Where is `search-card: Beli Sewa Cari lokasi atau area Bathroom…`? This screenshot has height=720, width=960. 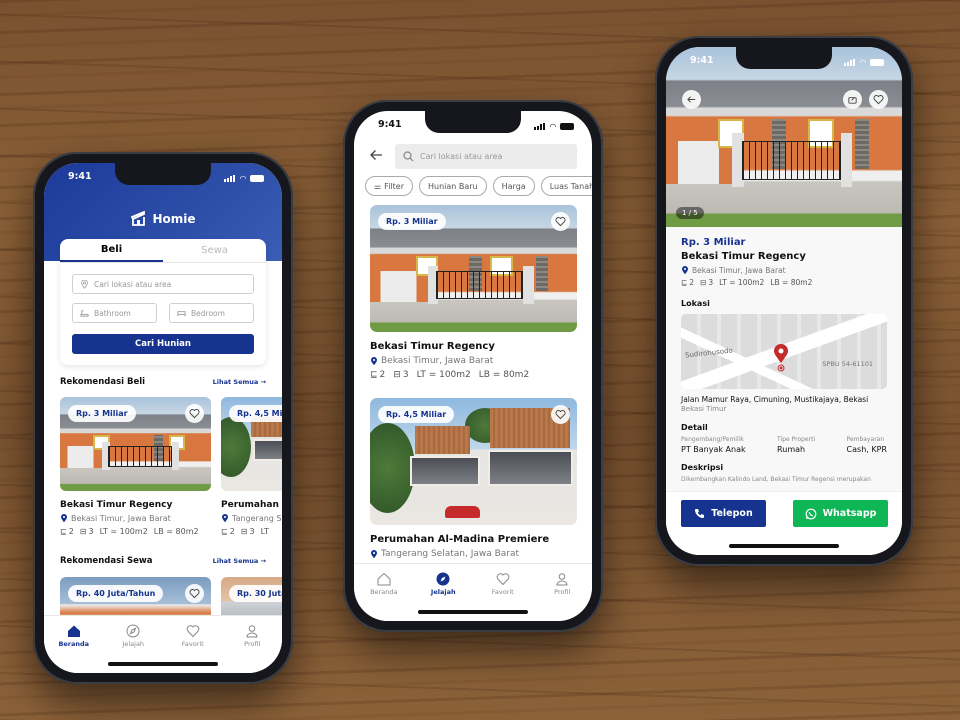 search-card: Beli Sewa Cari lokasi atau area Bathroom… is located at coordinates (163, 302).